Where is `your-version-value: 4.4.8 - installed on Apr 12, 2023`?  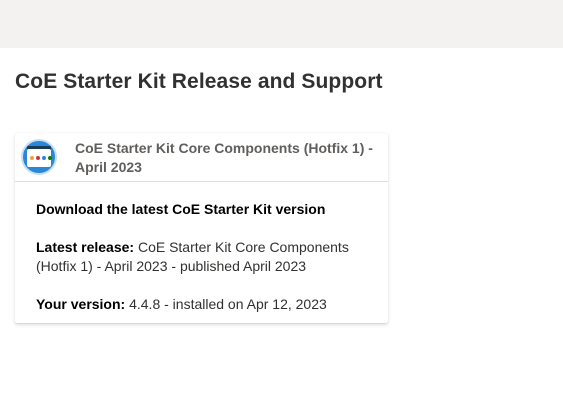
your-version-value: 4.4.8 - installed on Apr 12, 2023 is located at coordinates (228, 304).